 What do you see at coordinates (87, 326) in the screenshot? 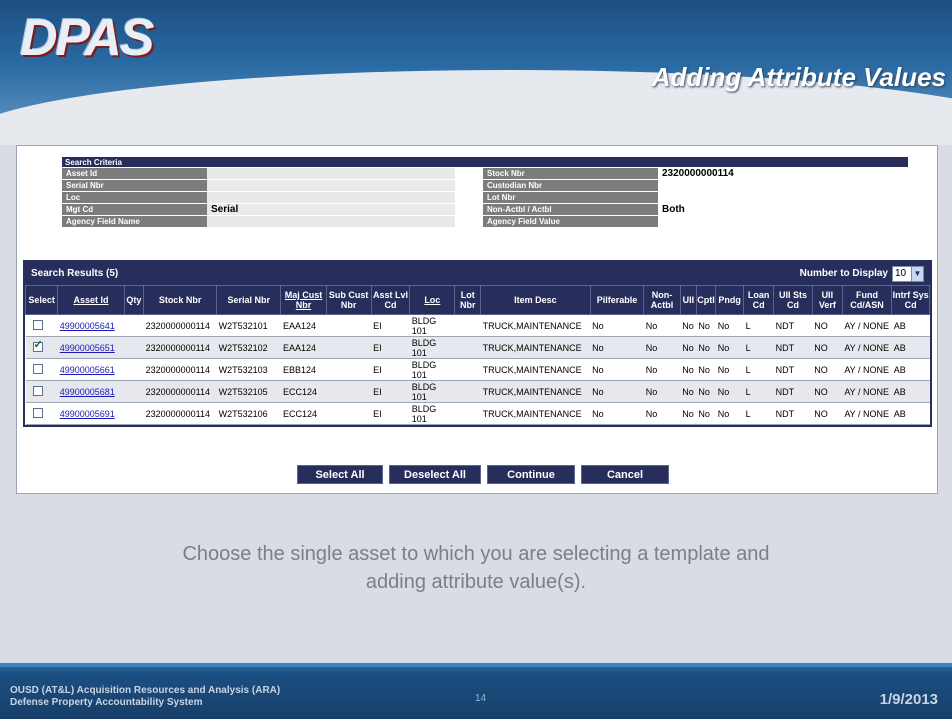
I see `asset-id-link: 49900005641` at bounding box center [87, 326].